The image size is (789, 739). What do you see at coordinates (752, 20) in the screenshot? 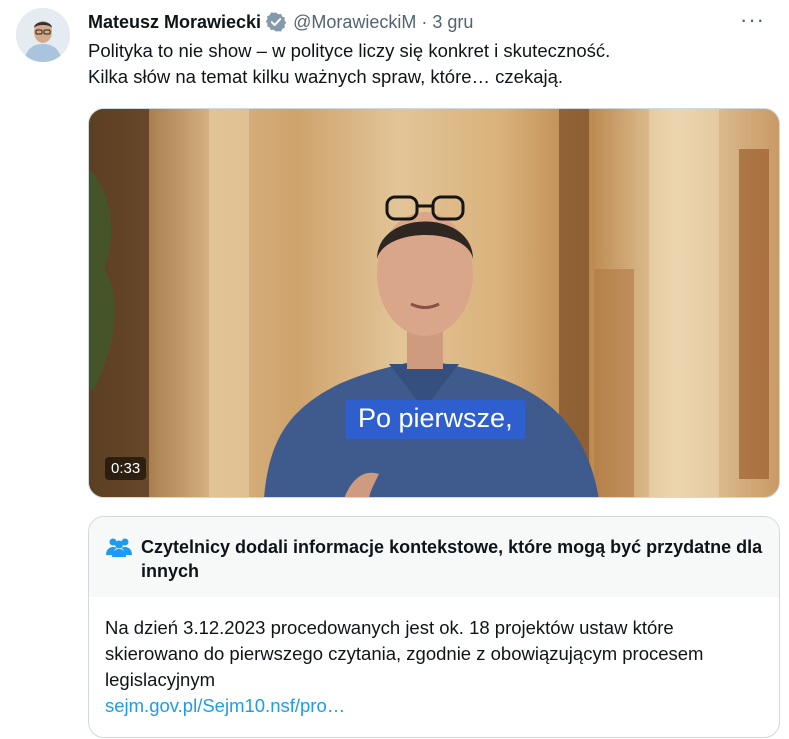
I see `more-options-icon: ···` at bounding box center [752, 20].